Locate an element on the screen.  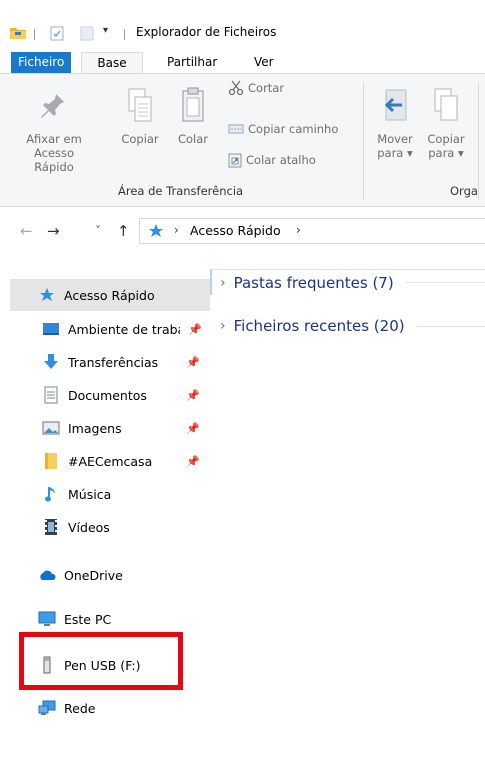
nav-item-label: Vídeos is located at coordinates (89, 527).